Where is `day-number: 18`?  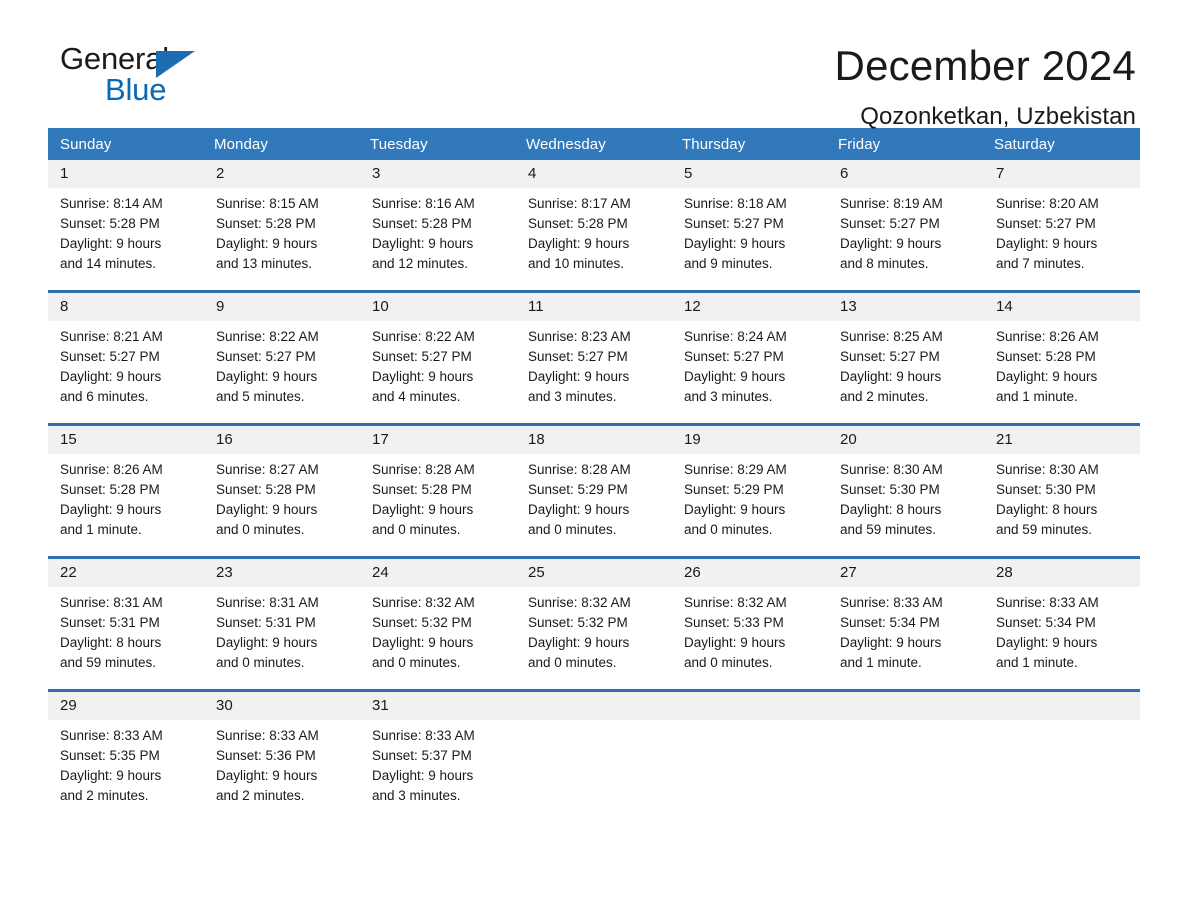
day-number: 18 is located at coordinates (594, 438).